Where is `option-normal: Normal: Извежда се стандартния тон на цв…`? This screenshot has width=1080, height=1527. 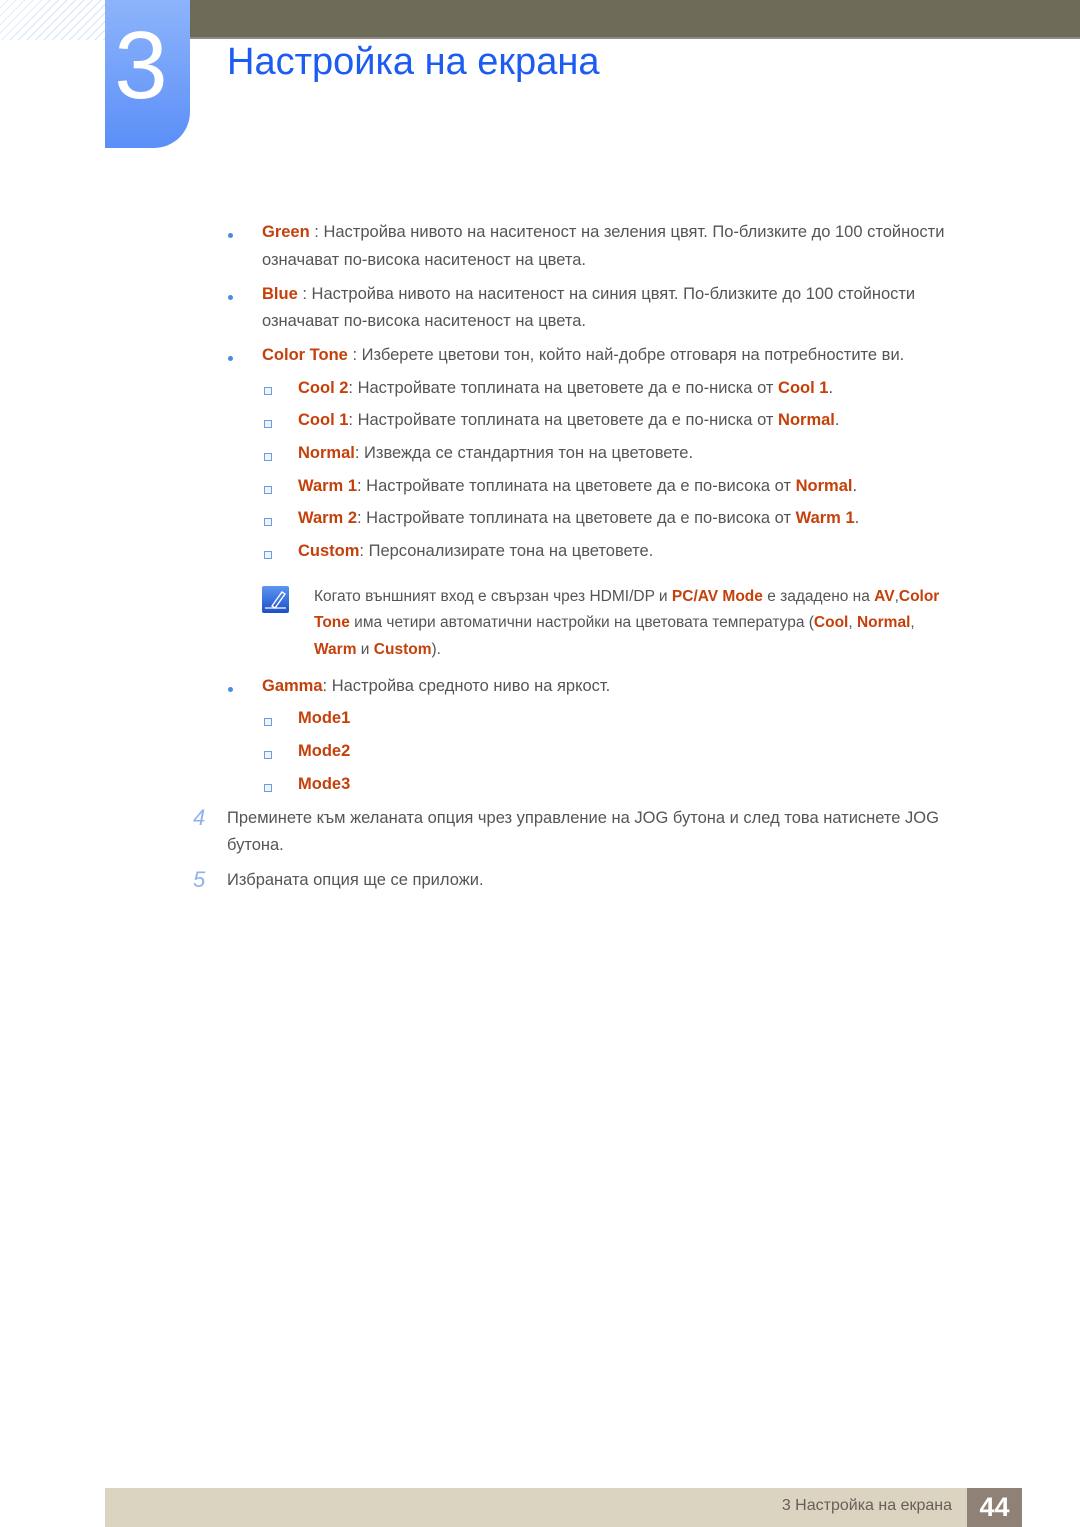
option-normal: Normal: Извежда се стандартния тон на цв… is located at coordinates (496, 453).